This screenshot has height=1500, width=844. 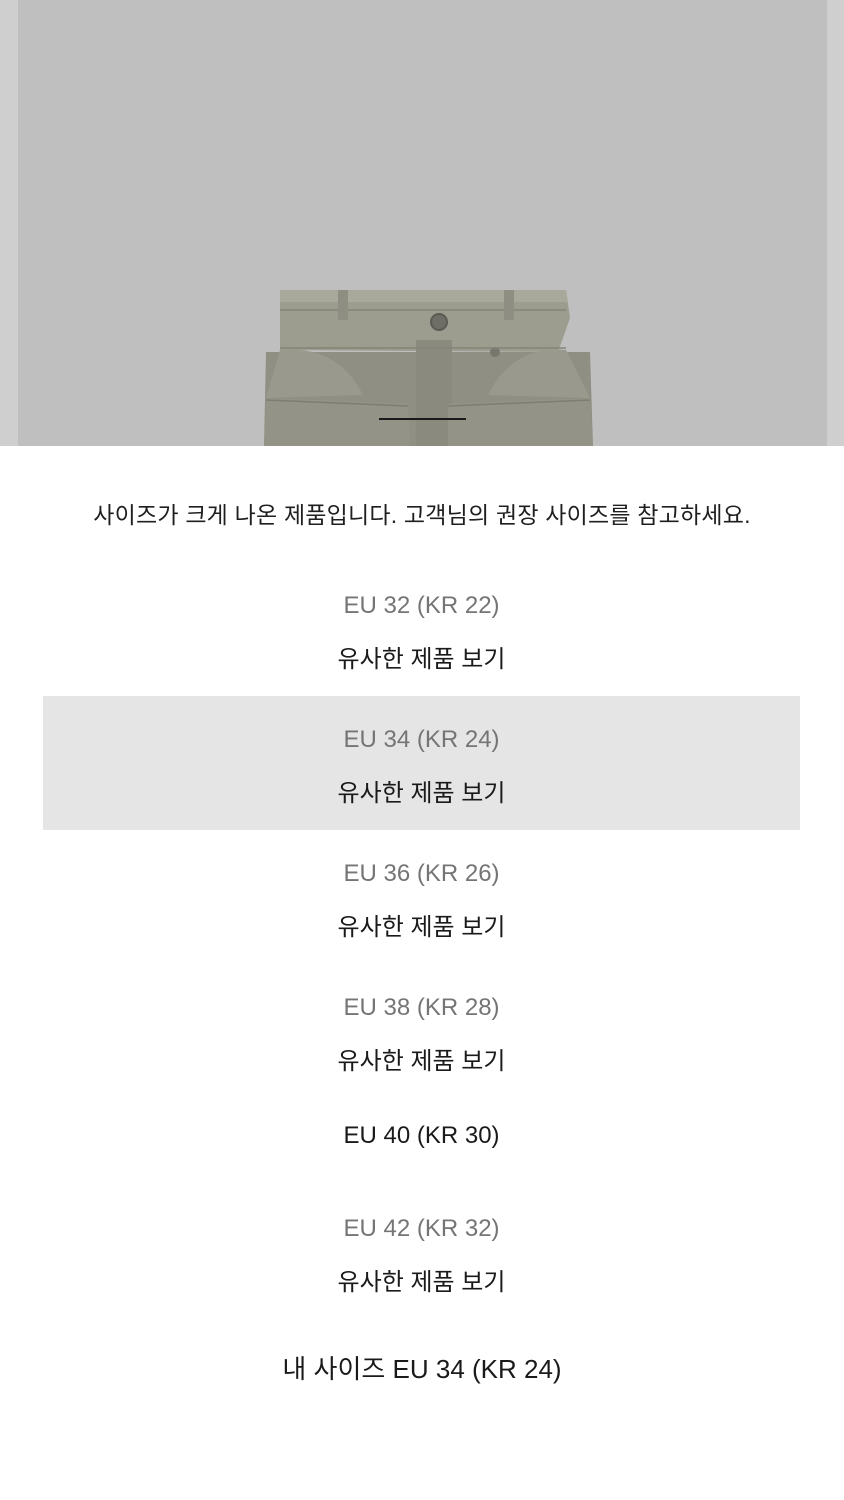 What do you see at coordinates (421, 1228) in the screenshot?
I see `size-label: EU 42 (KR 32)` at bounding box center [421, 1228].